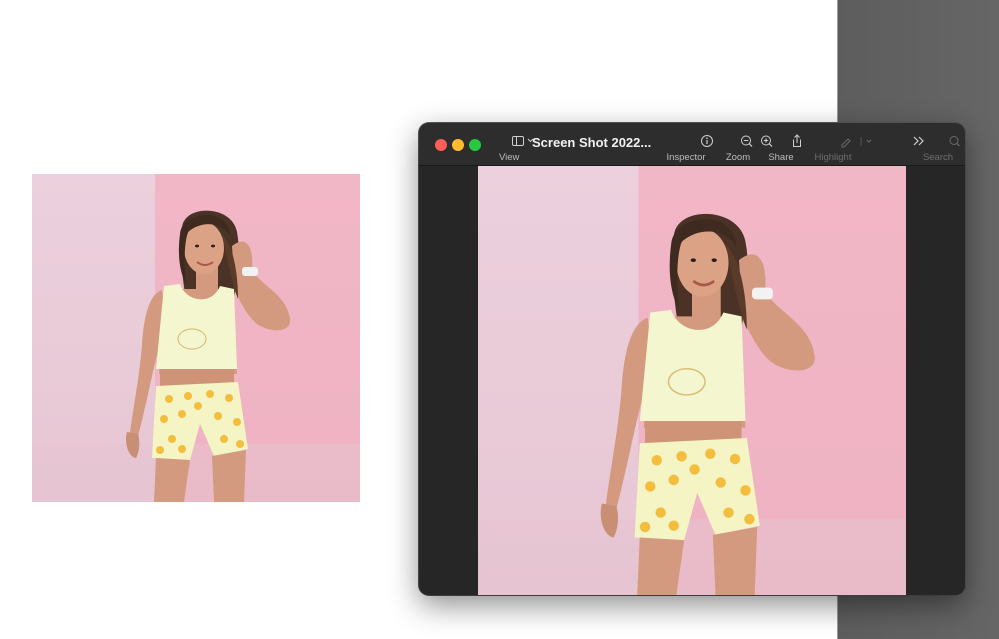 The width and height of the screenshot is (999, 639). What do you see at coordinates (686, 157) in the screenshot?
I see `inspector-label: Inspector` at bounding box center [686, 157].